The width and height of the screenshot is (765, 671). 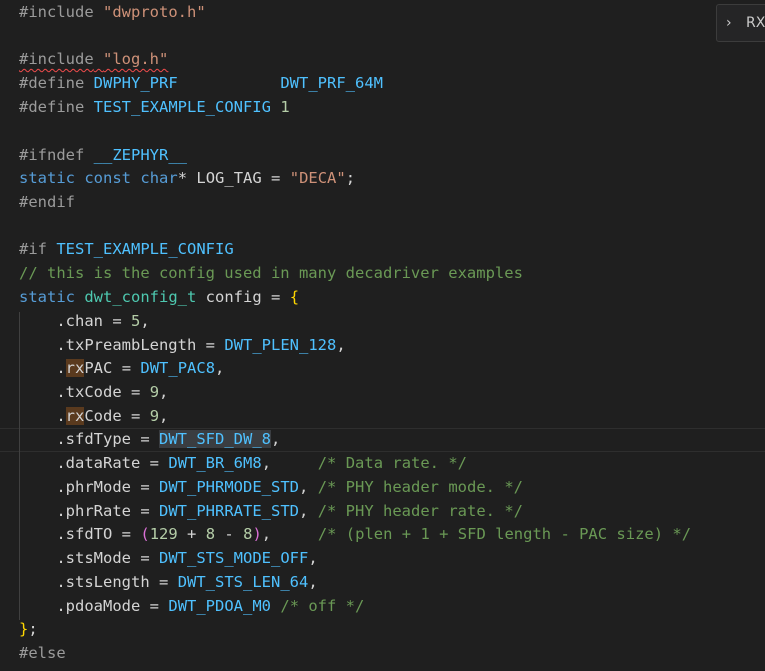 What do you see at coordinates (215, 463) in the screenshot?
I see `field-value: DWT_BR_6M8` at bounding box center [215, 463].